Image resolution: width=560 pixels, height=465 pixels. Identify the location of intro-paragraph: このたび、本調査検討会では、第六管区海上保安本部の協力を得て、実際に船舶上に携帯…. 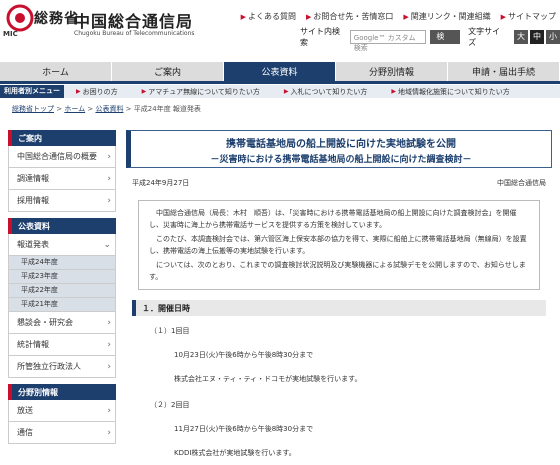
(338, 245).